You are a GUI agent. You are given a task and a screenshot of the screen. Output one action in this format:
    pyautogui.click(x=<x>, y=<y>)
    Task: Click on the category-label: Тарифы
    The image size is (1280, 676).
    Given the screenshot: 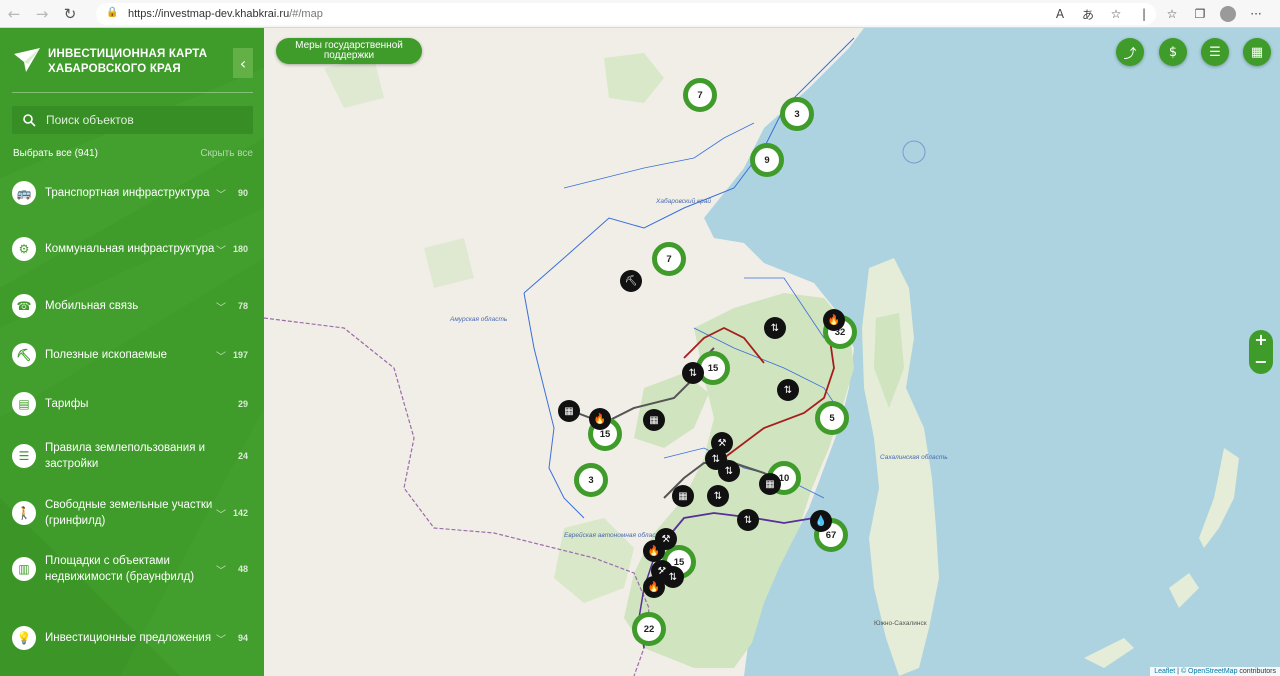 What is the action you would take?
    pyautogui.click(x=67, y=404)
    